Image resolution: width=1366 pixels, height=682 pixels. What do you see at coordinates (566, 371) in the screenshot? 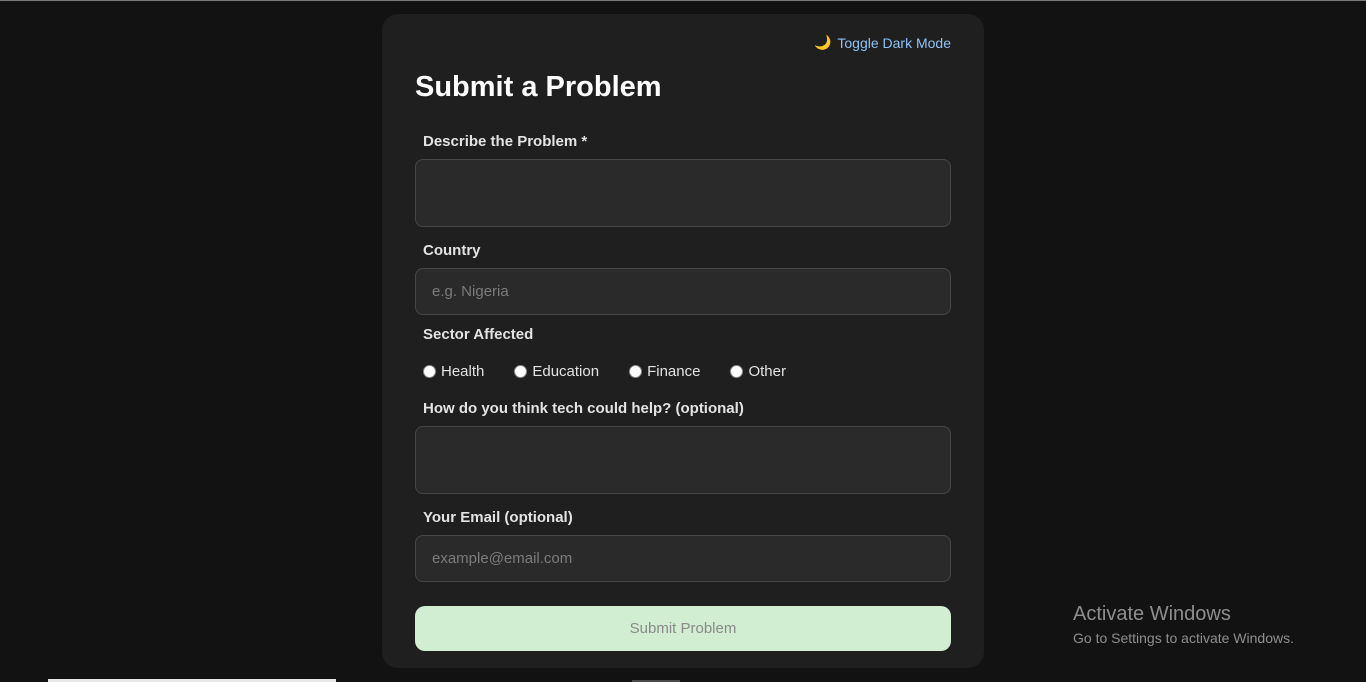
I see `radio-label: Education` at bounding box center [566, 371].